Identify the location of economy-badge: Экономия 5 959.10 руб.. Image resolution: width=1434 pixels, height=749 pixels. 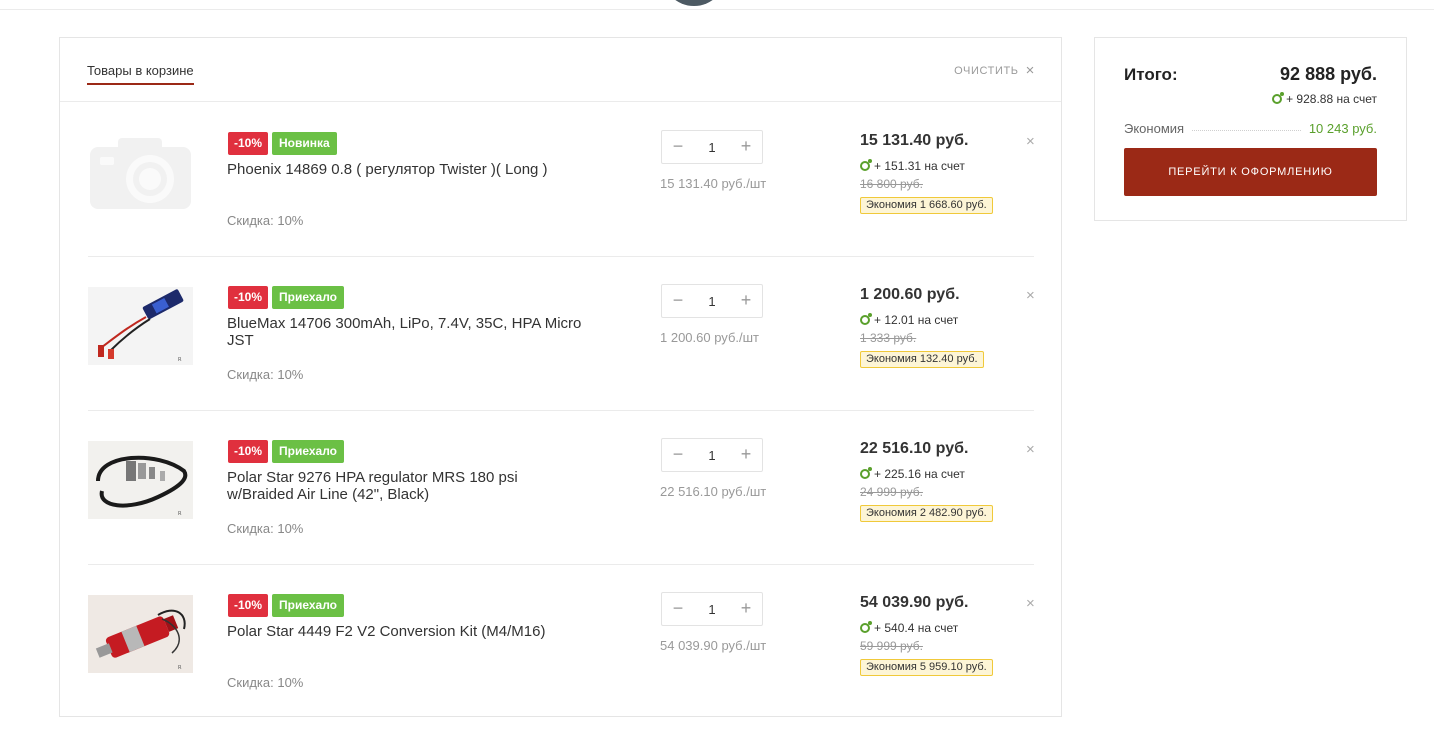
(926, 667).